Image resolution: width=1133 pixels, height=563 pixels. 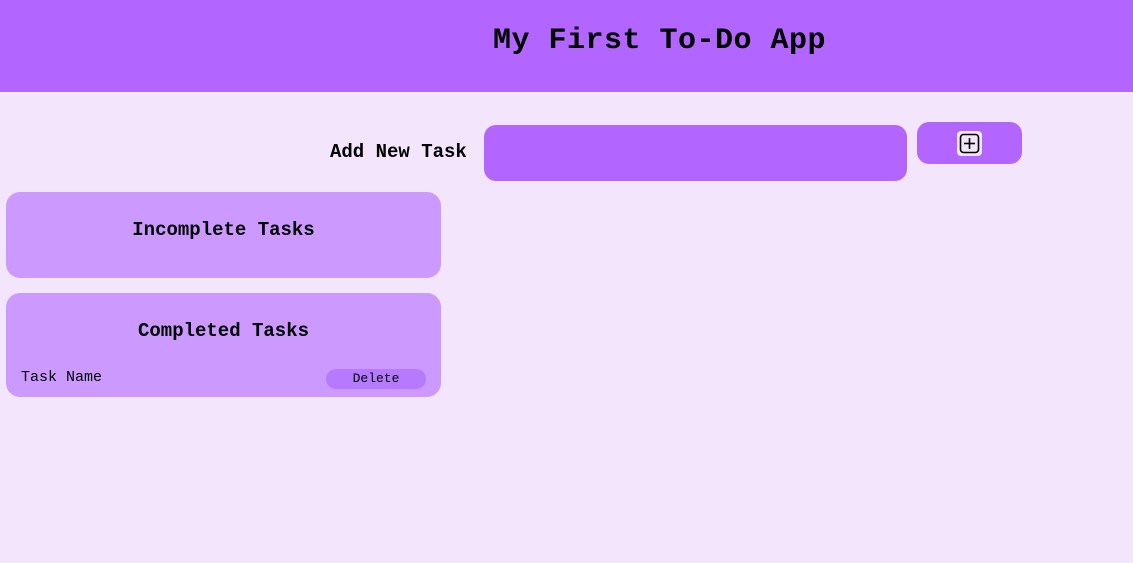 I want to click on add-task-button, so click(x=969, y=143).